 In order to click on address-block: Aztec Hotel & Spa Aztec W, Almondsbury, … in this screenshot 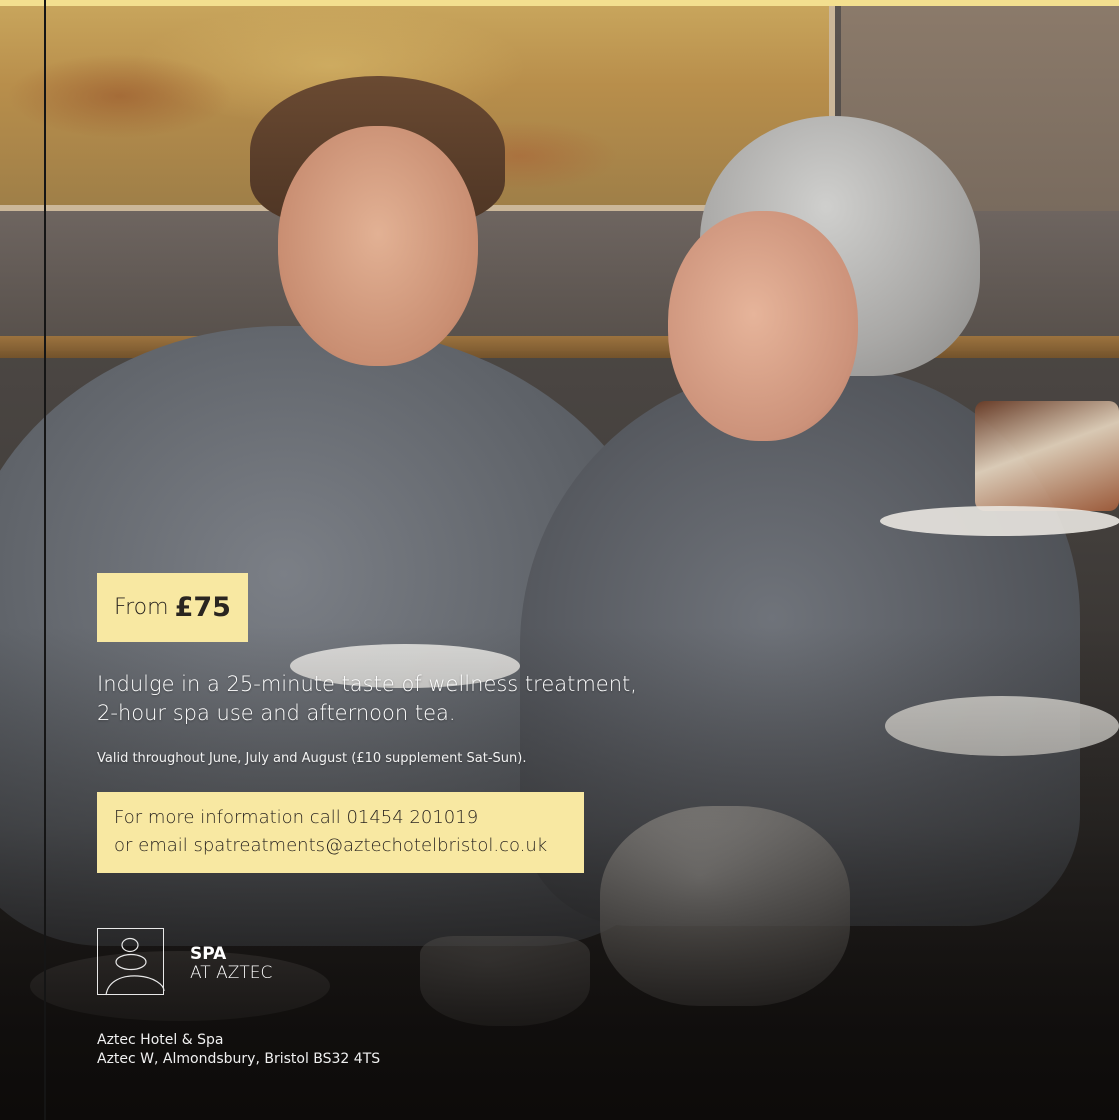, I will do `click(238, 1050)`.